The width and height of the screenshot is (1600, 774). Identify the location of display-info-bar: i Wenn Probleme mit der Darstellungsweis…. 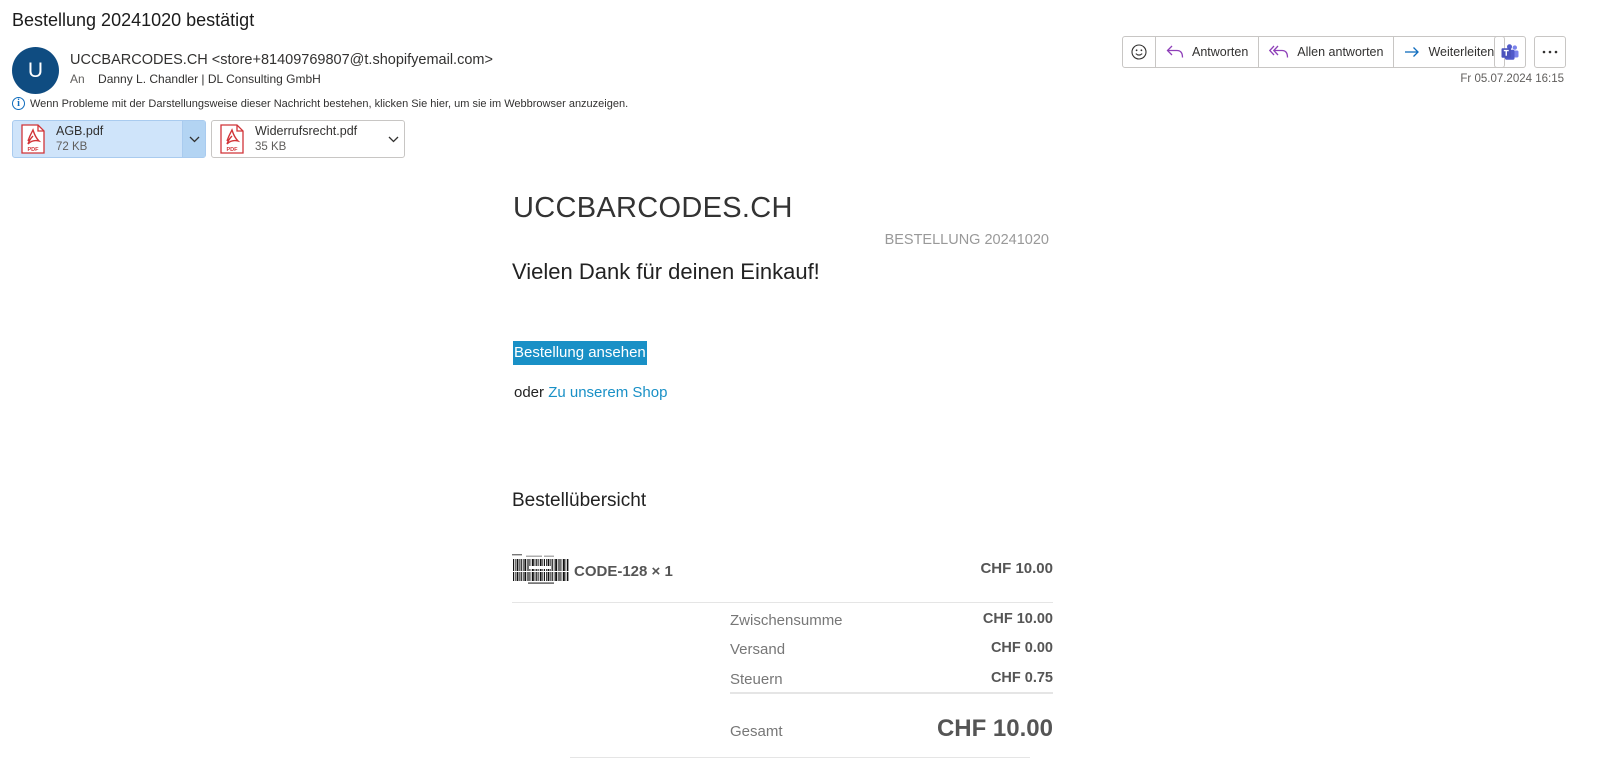
(320, 103).